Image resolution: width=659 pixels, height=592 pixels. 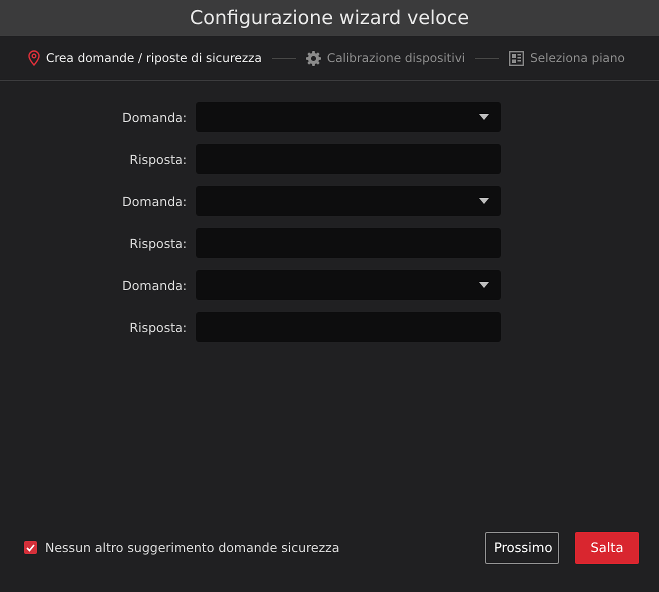 I want to click on layout-grid-icon, so click(x=516, y=58).